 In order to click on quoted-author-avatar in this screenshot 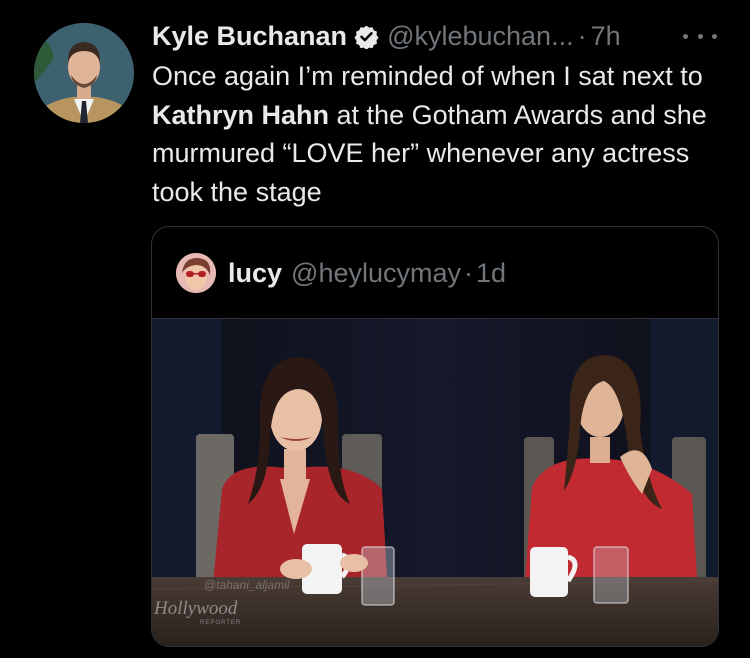, I will do `click(196, 273)`.